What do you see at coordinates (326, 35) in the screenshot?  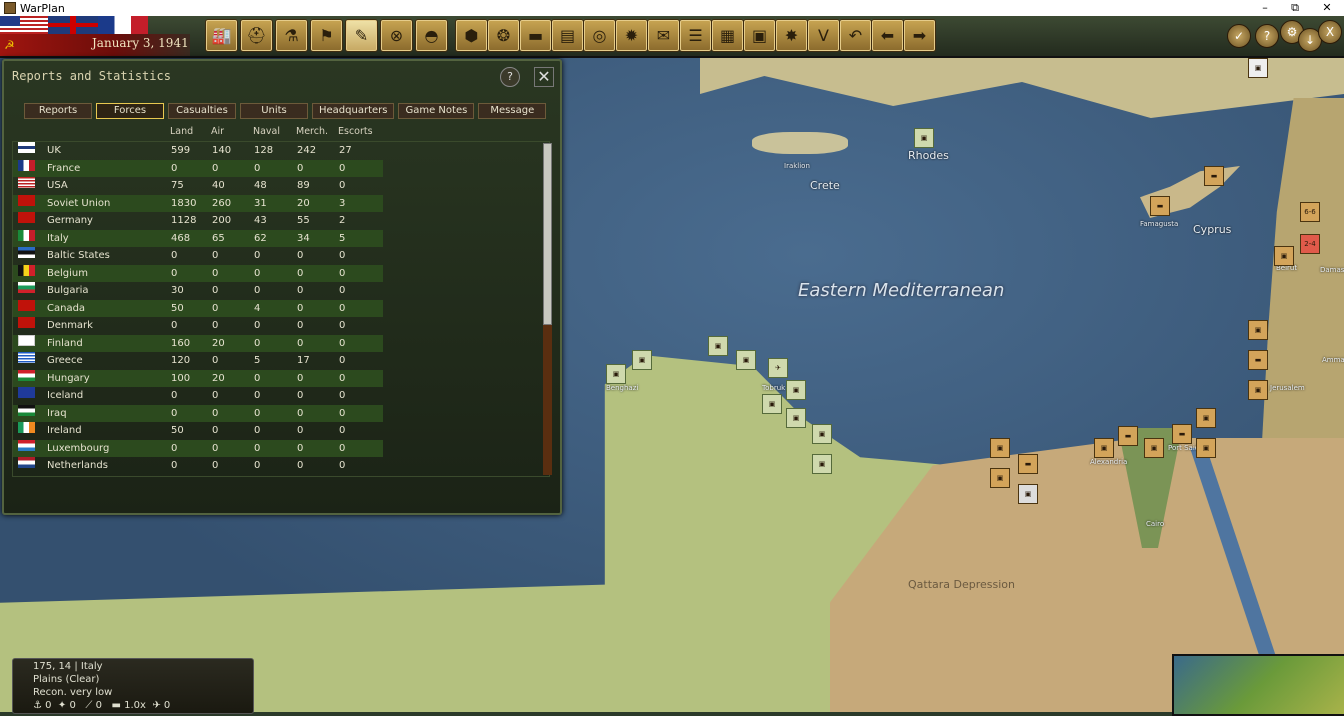 I see `diplomacy-button: ⚑` at bounding box center [326, 35].